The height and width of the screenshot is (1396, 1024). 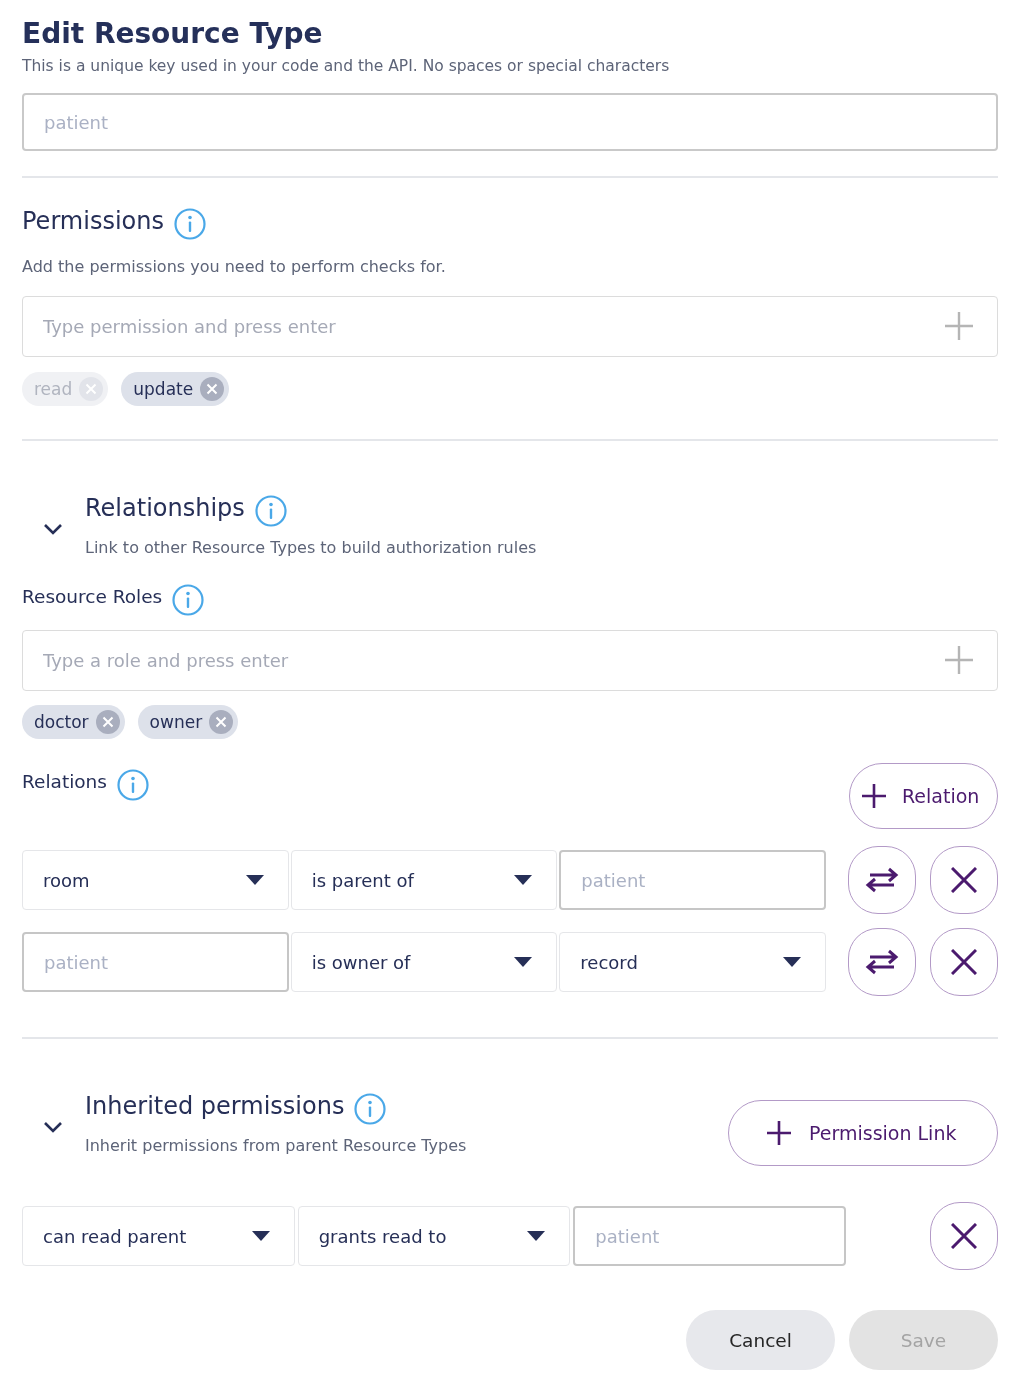 What do you see at coordinates (424, 962) in the screenshot?
I see `dropdown: is owner of` at bounding box center [424, 962].